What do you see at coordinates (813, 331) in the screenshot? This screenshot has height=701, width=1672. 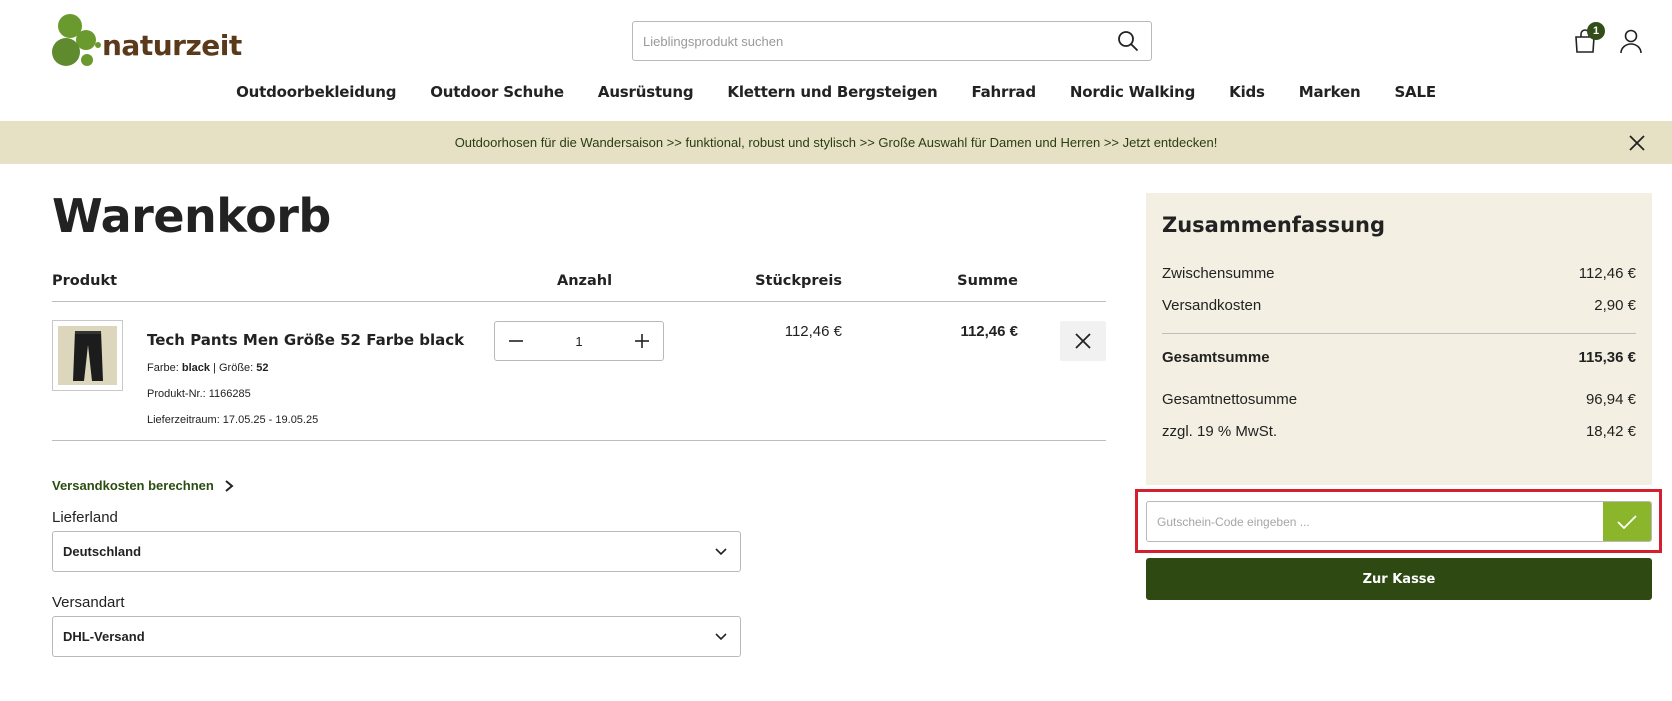 I see `unit-price: 112,46 €` at bounding box center [813, 331].